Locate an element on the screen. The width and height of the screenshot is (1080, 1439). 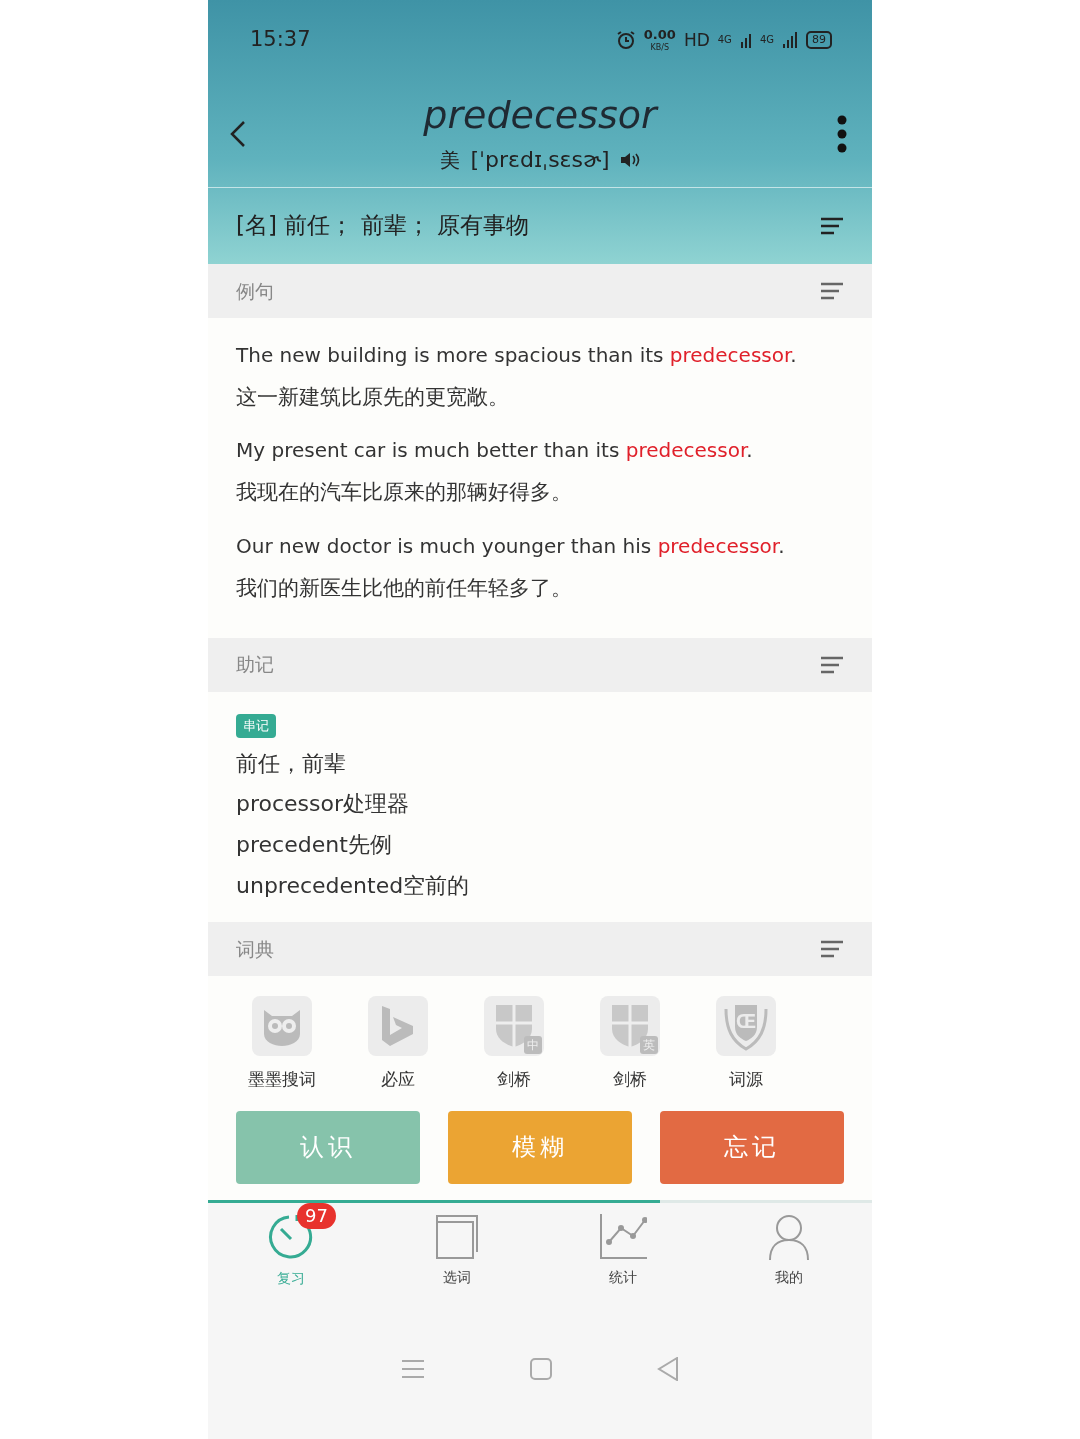
nav-tab: 统计 is located at coordinates (623, 1250).